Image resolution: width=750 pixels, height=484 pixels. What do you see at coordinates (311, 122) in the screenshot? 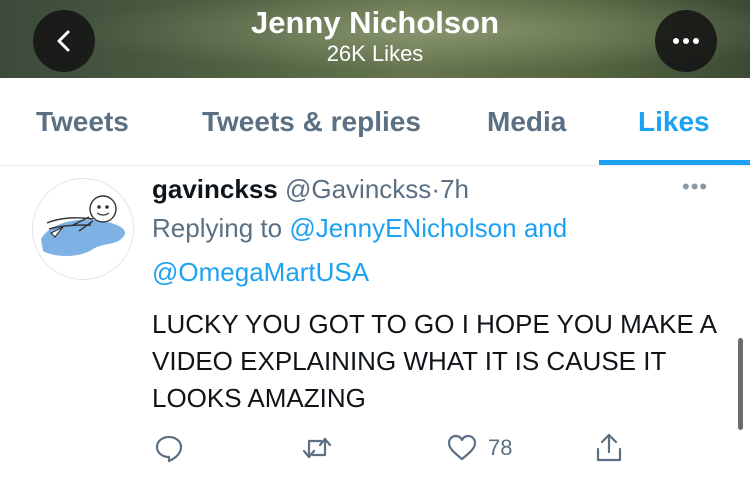
I see `tab-tweets-replies: Tweets & replies` at bounding box center [311, 122].